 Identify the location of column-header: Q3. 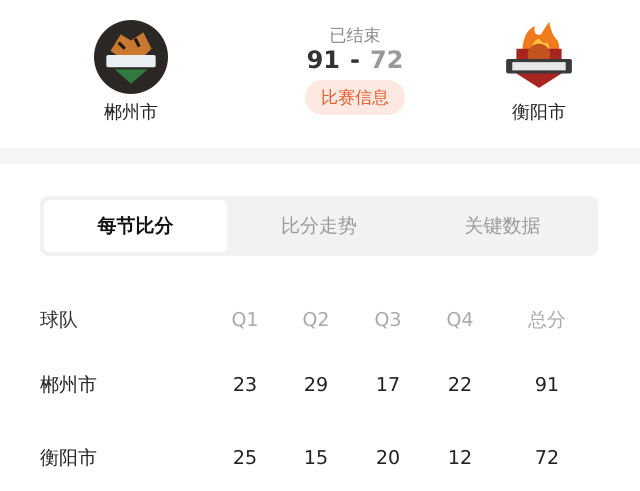
(388, 320).